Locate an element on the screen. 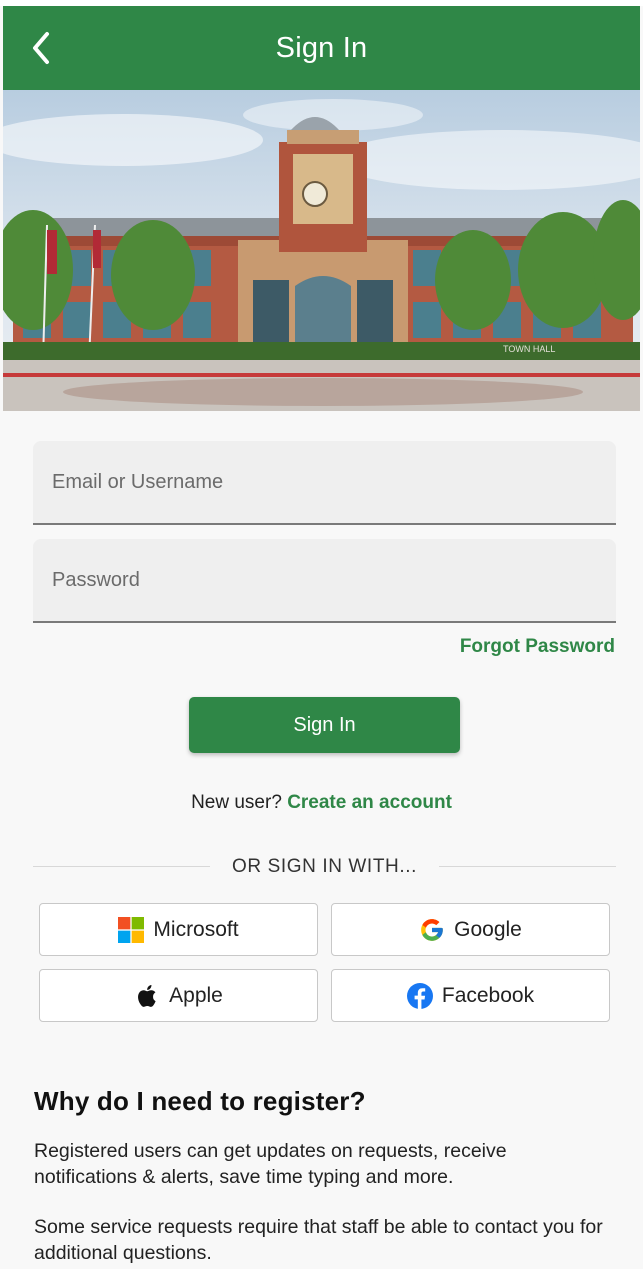  password-input is located at coordinates (324, 580).